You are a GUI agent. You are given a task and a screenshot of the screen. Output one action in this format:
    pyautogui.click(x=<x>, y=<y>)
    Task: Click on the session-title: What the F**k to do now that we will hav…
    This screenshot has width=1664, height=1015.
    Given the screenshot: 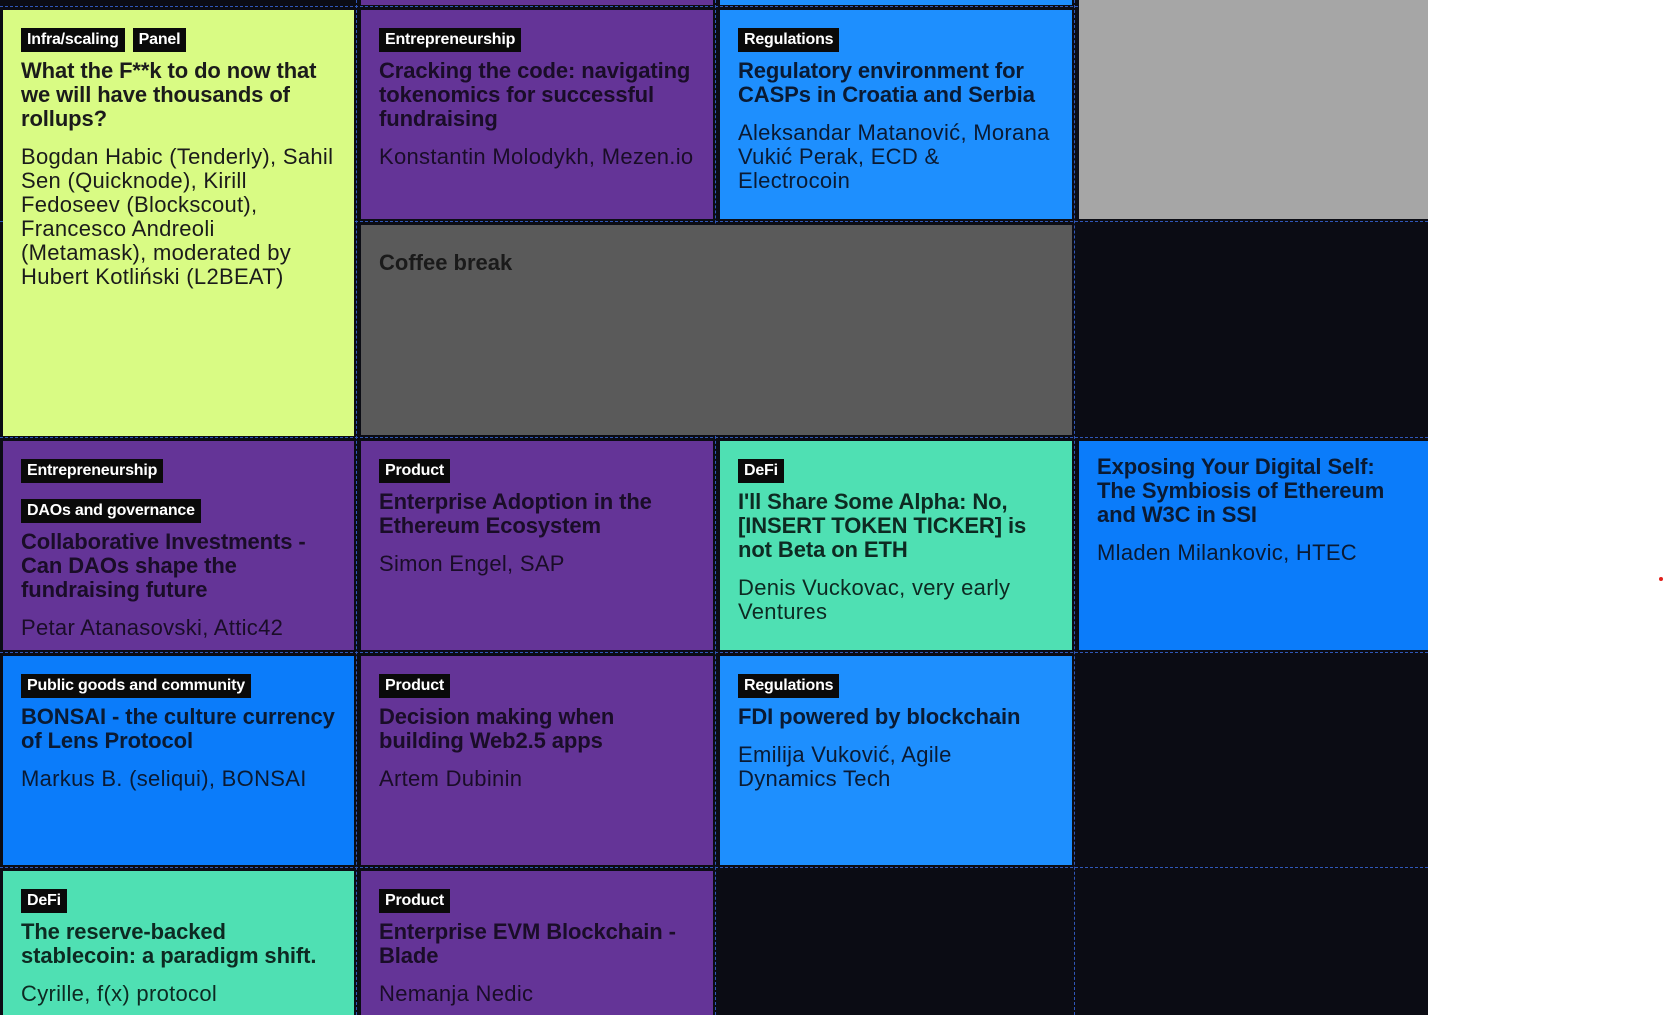 What is the action you would take?
    pyautogui.click(x=169, y=94)
    